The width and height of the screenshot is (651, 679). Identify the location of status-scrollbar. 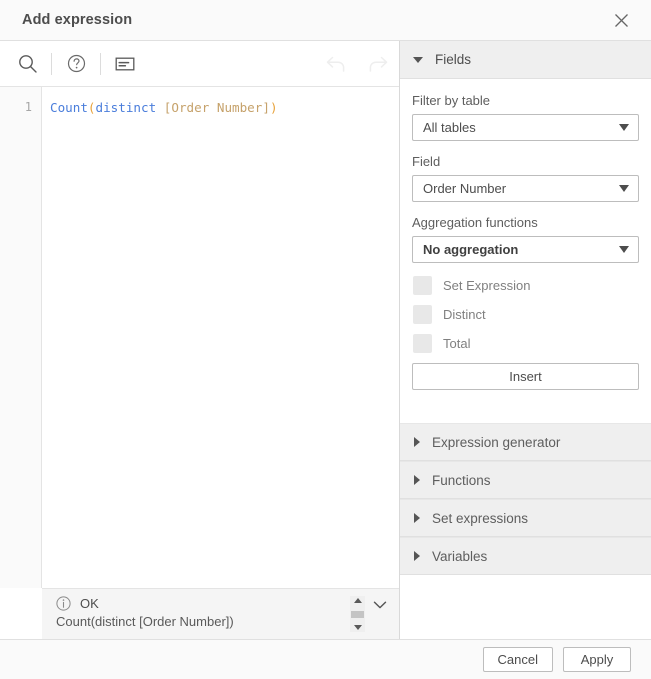
(357, 614).